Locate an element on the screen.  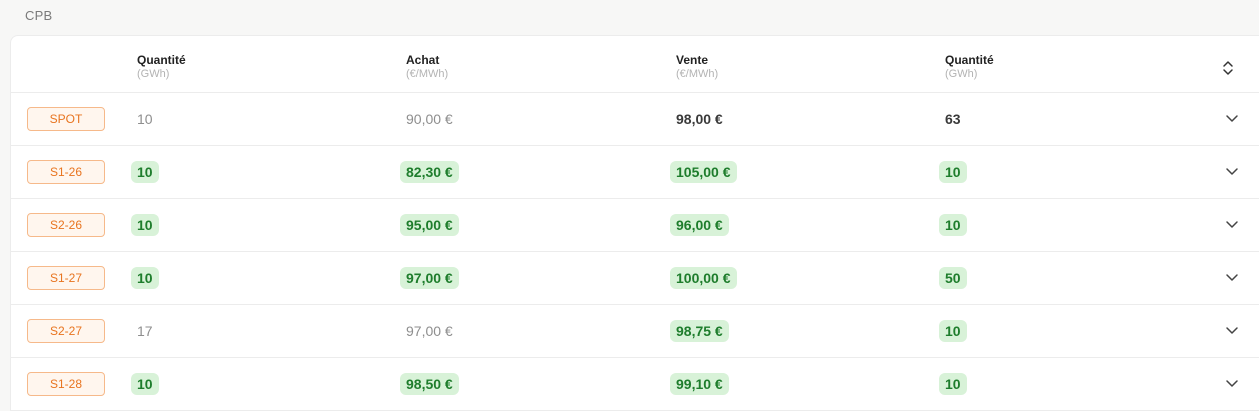
header-quantity-buy: Quantité (GWh) is located at coordinates (161, 67).